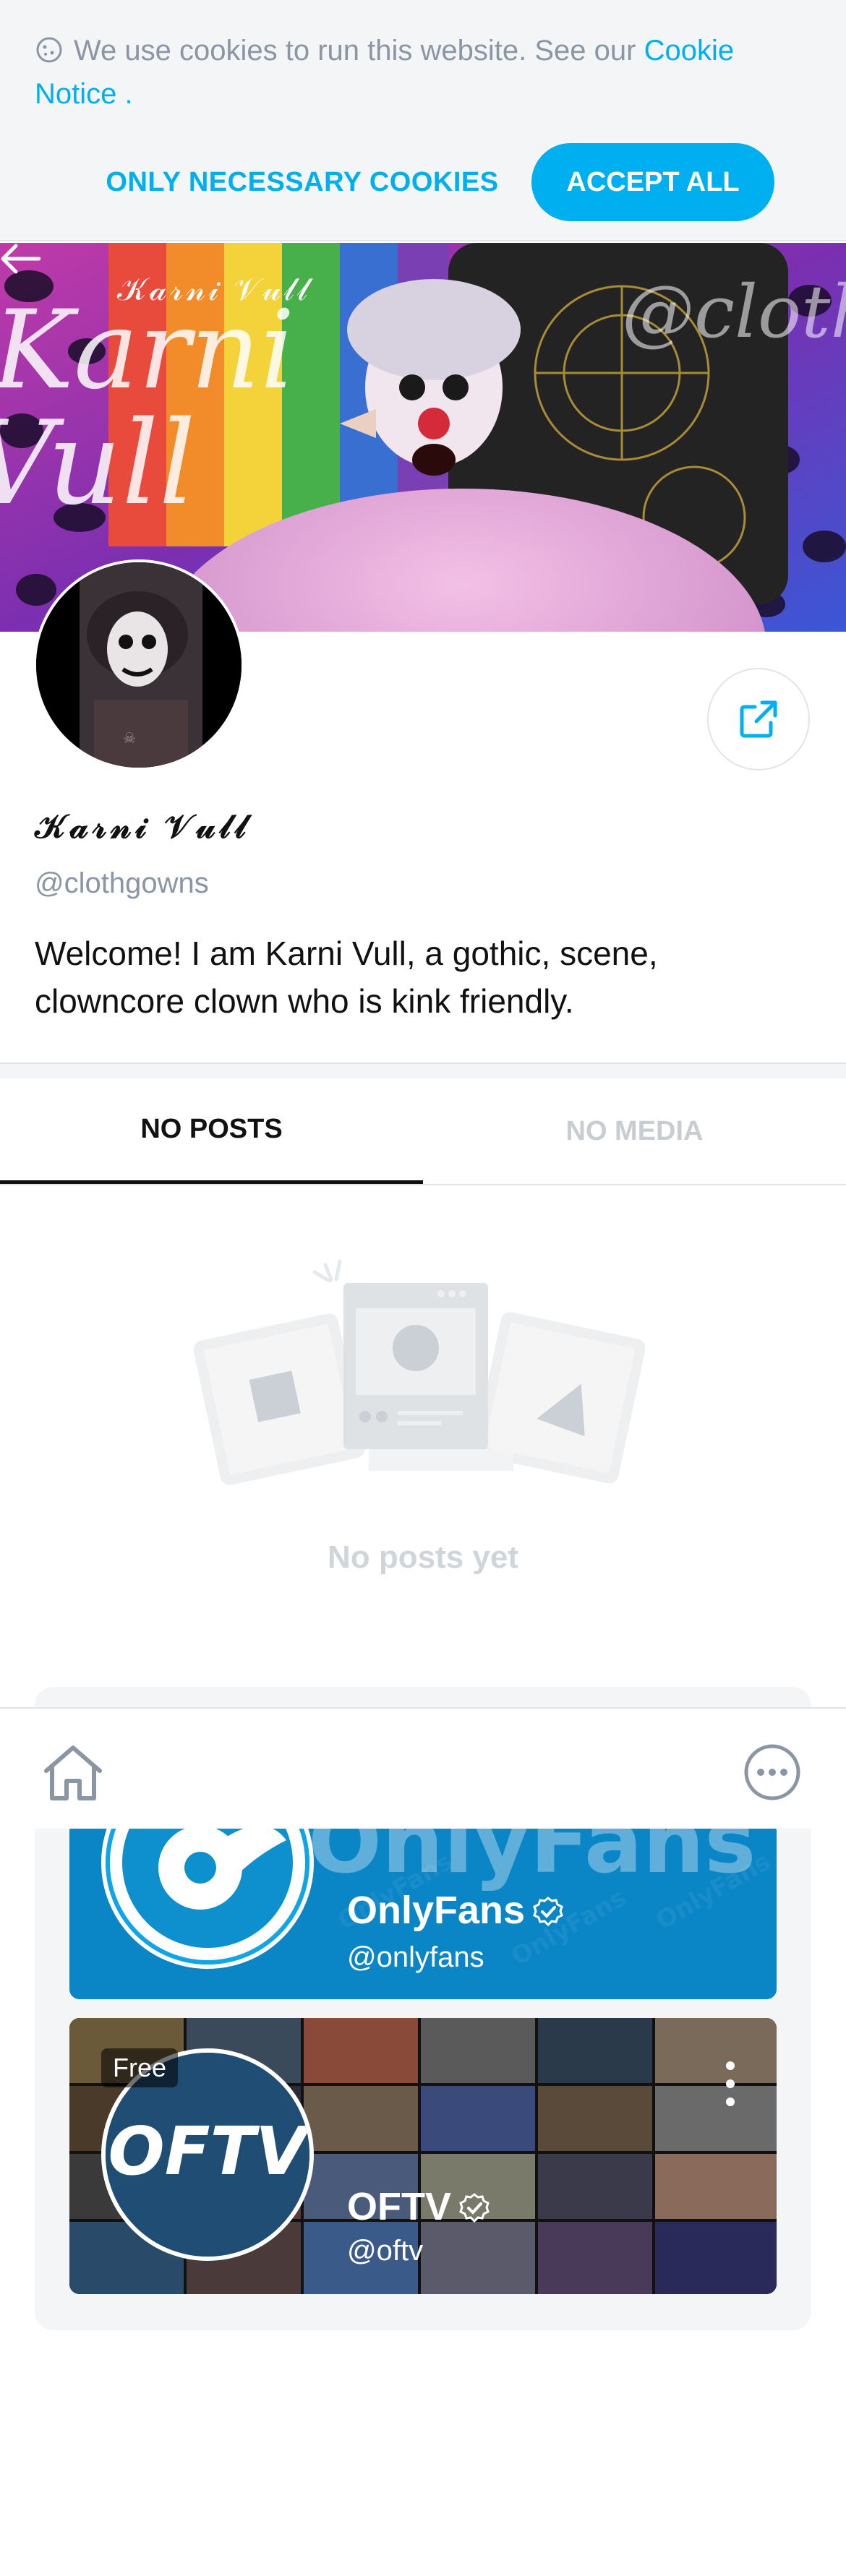 This screenshot has width=846, height=2576. I want to click on arrow-left-icon, so click(20, 259).